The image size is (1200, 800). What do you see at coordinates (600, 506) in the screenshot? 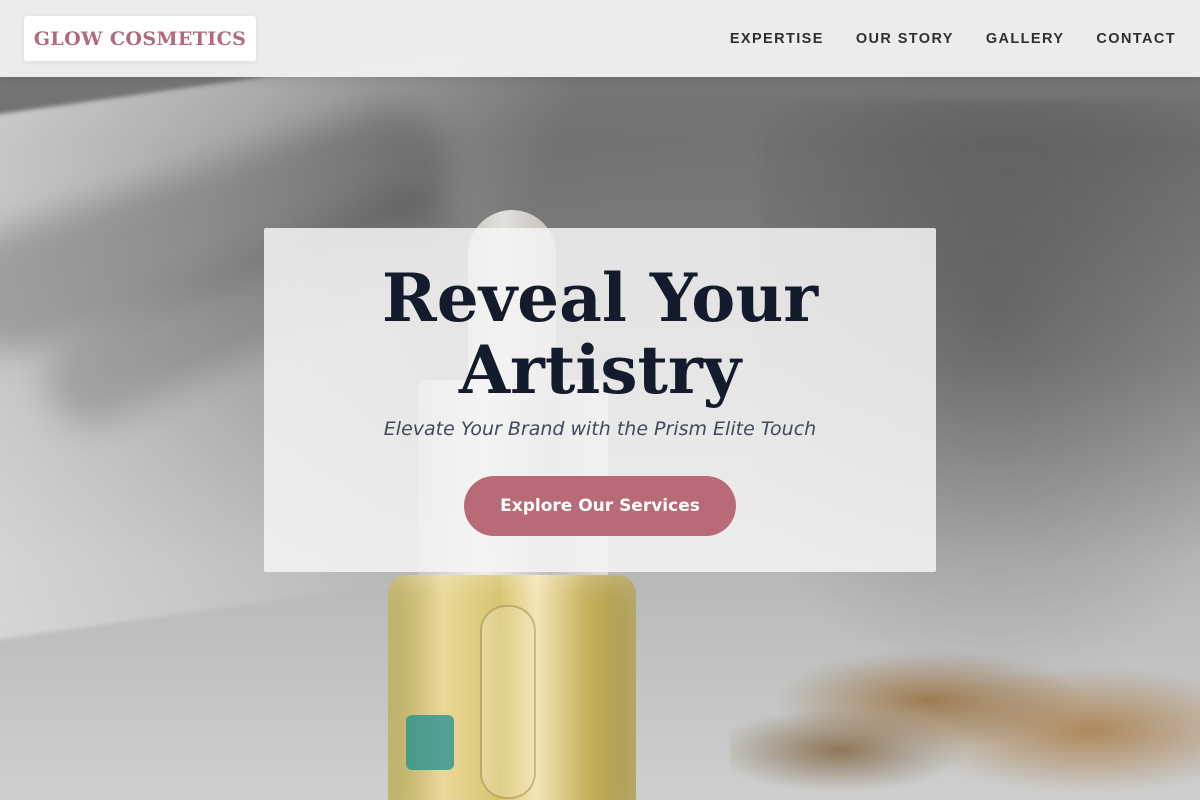
I see `explore-services-button: Explore Our Services` at bounding box center [600, 506].